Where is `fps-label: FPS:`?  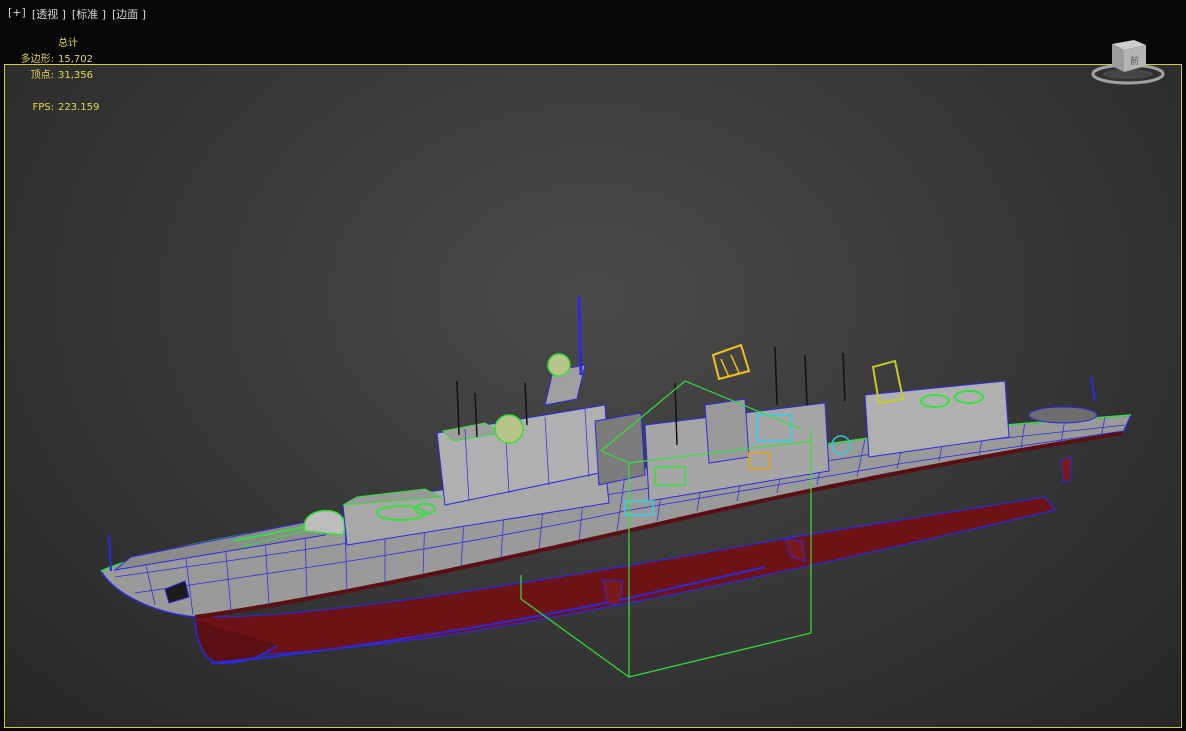 fps-label: FPS: is located at coordinates (43, 107).